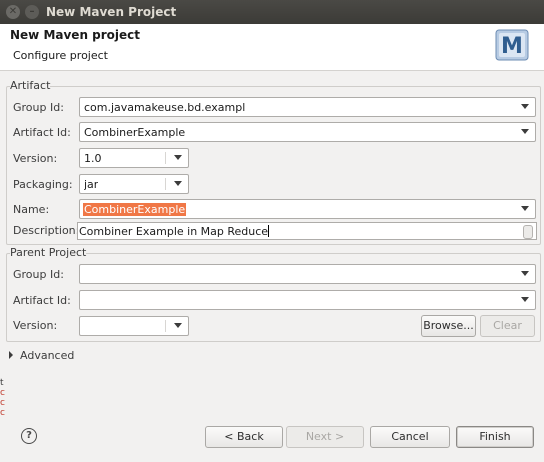  I want to click on artifact-id-label: Artifact Id:, so click(42, 132).